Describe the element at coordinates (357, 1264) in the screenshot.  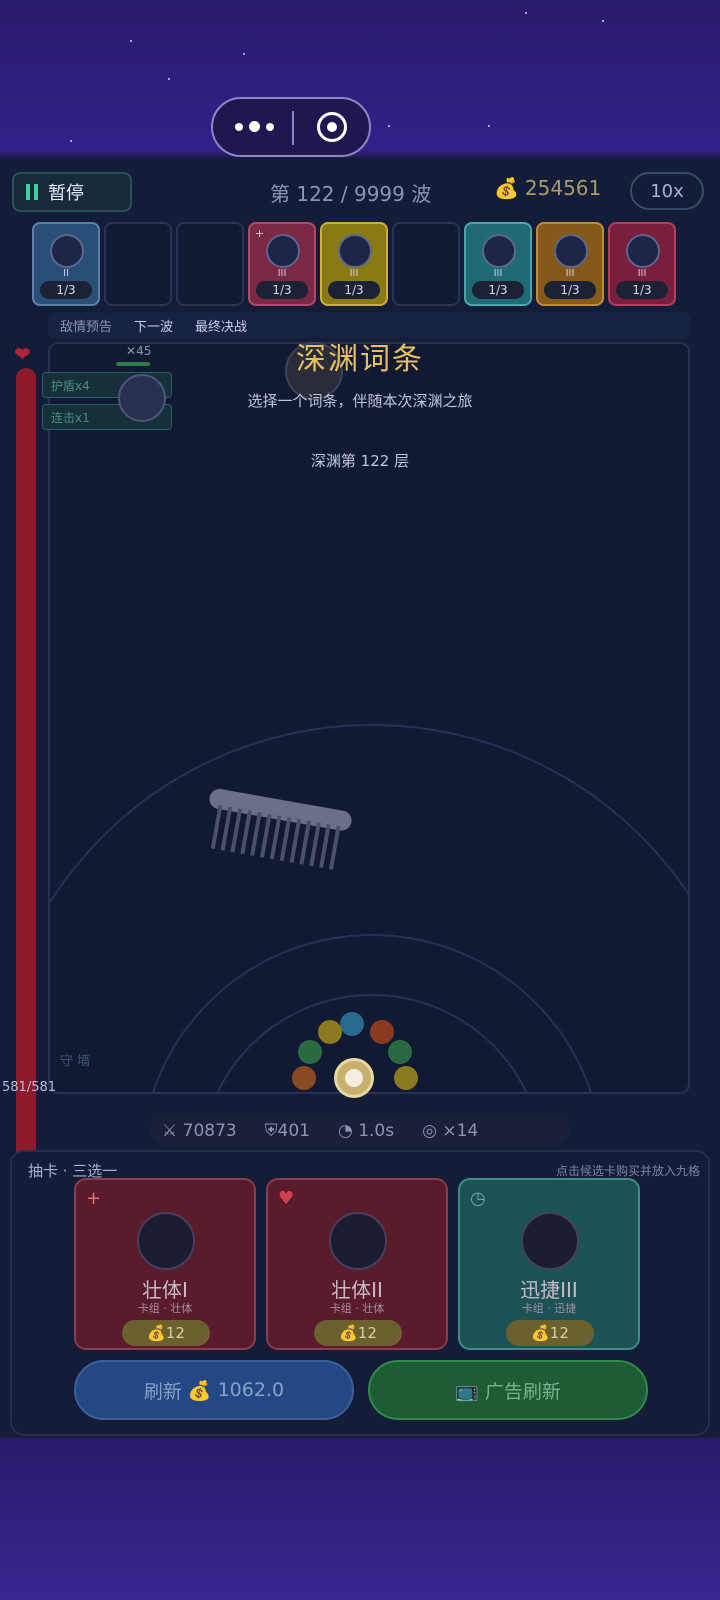
I see `draw-card-2: ♥ 壮体II 卡组 · 壮体 💰12` at that location.